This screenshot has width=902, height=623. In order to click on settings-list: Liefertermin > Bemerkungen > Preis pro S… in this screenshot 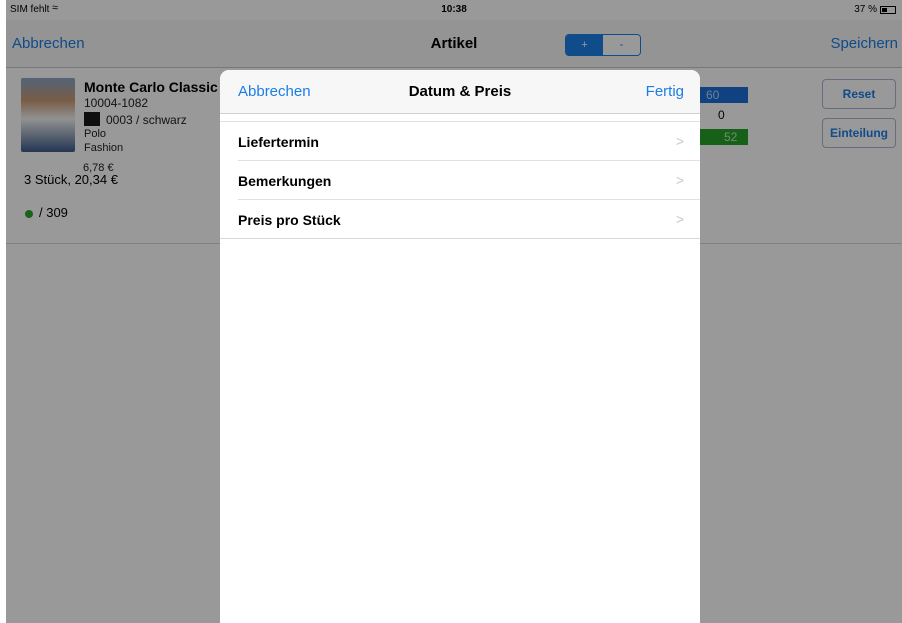, I will do `click(460, 180)`.